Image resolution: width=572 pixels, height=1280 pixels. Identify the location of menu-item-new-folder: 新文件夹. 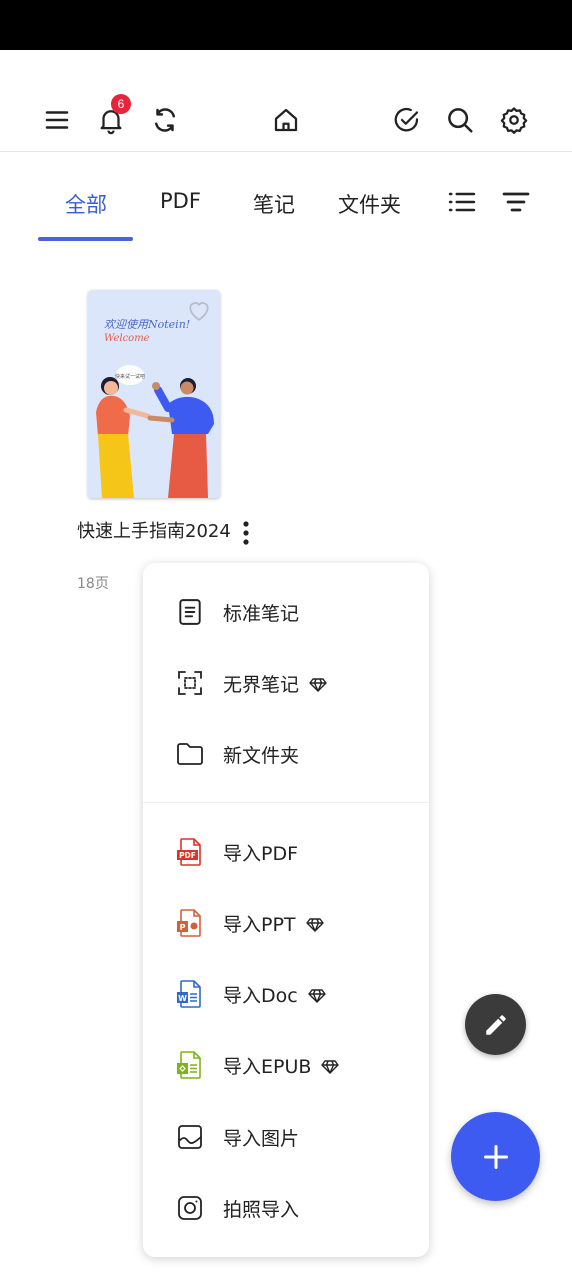
(286, 754).